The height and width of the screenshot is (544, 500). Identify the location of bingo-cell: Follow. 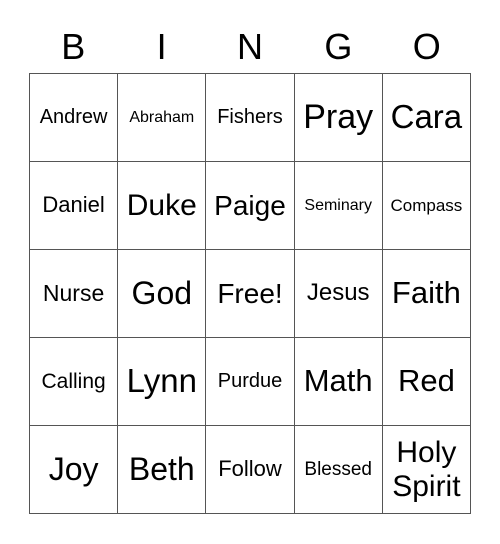
(250, 470).